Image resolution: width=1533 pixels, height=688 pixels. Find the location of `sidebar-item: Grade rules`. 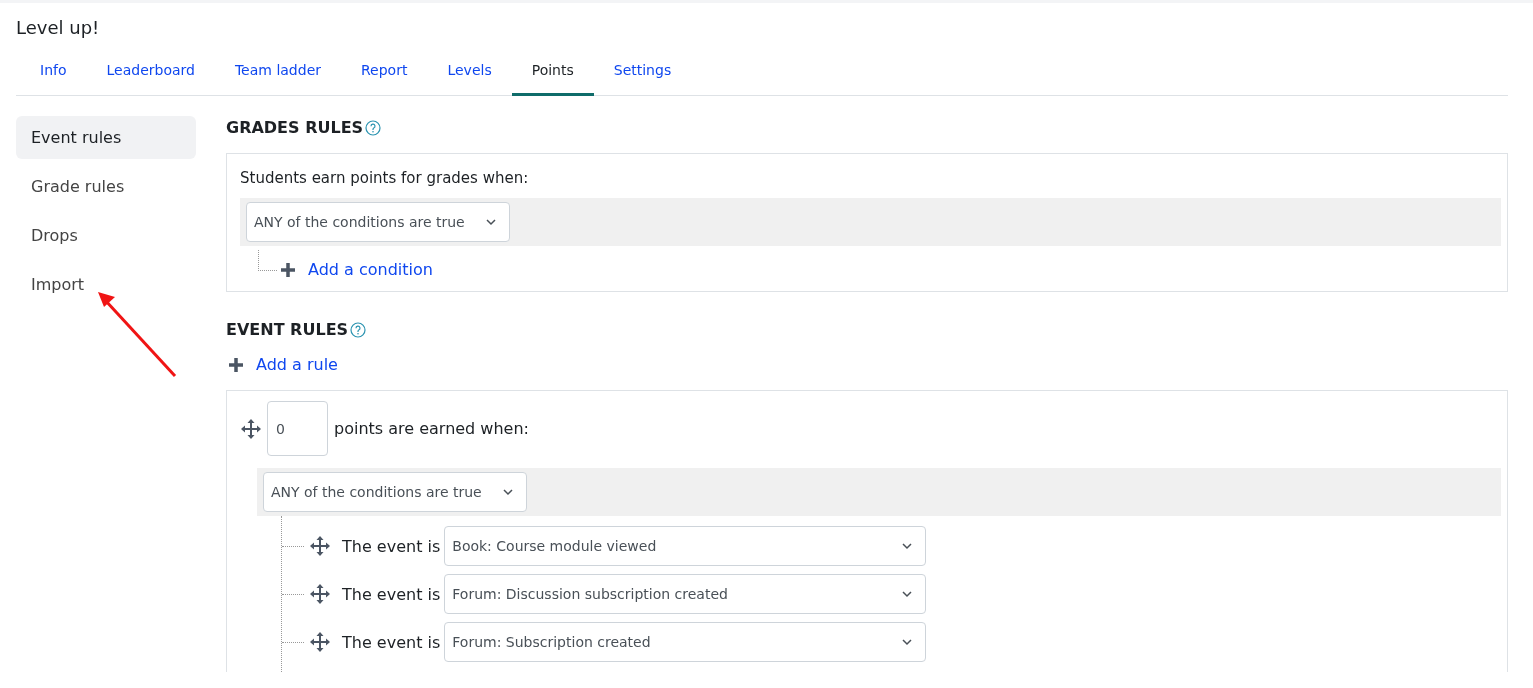

sidebar-item: Grade rules is located at coordinates (106, 186).